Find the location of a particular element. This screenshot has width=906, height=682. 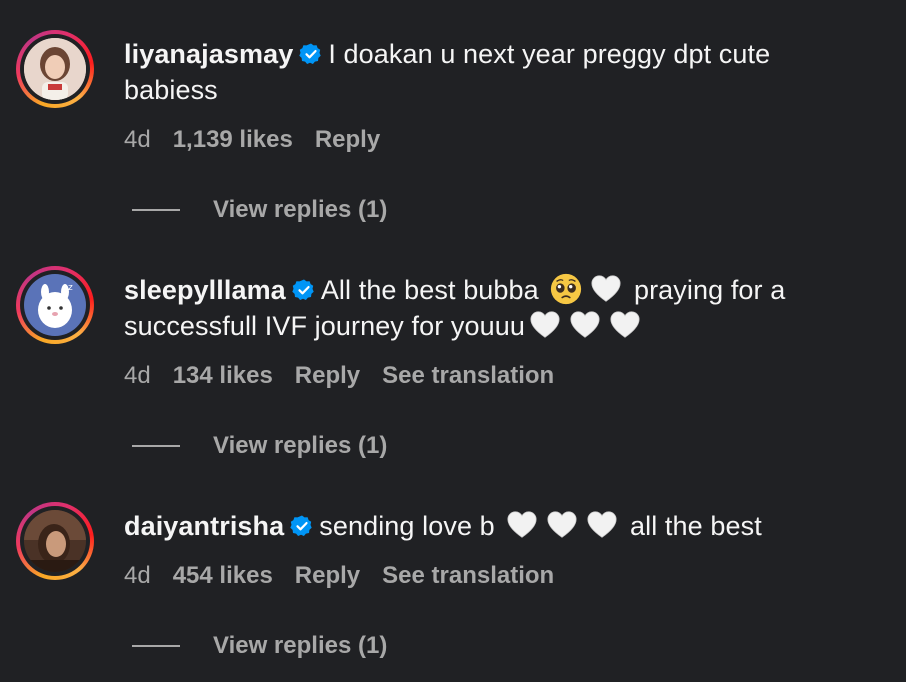

comment-meta: 4d 1,139 likes Reply is located at coordinates (263, 140).